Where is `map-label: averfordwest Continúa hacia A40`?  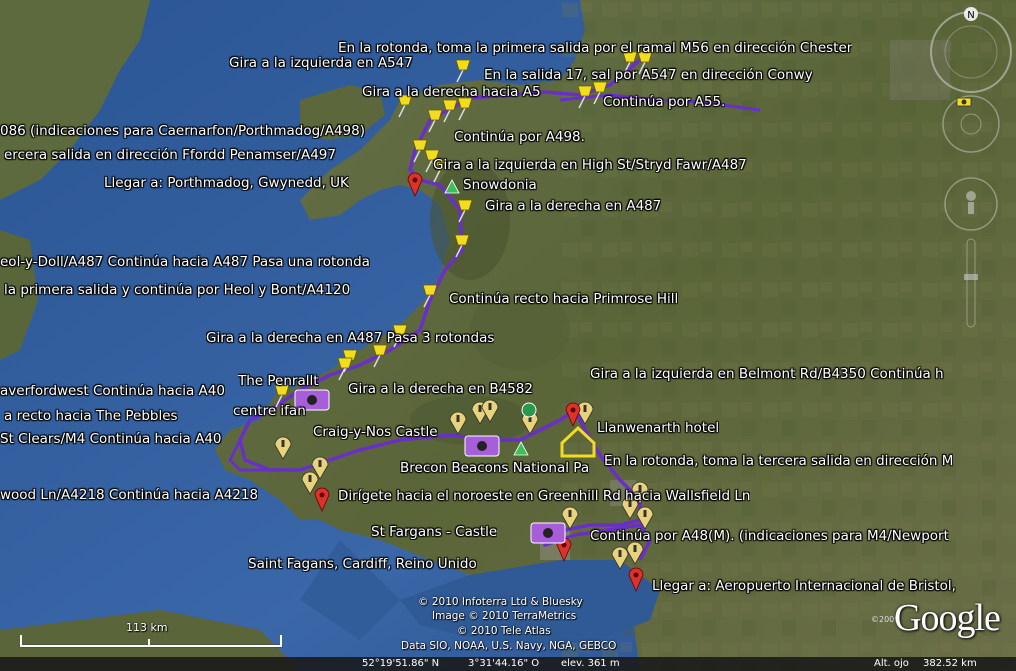 map-label: averfordwest Continúa hacia A40 is located at coordinates (112, 391).